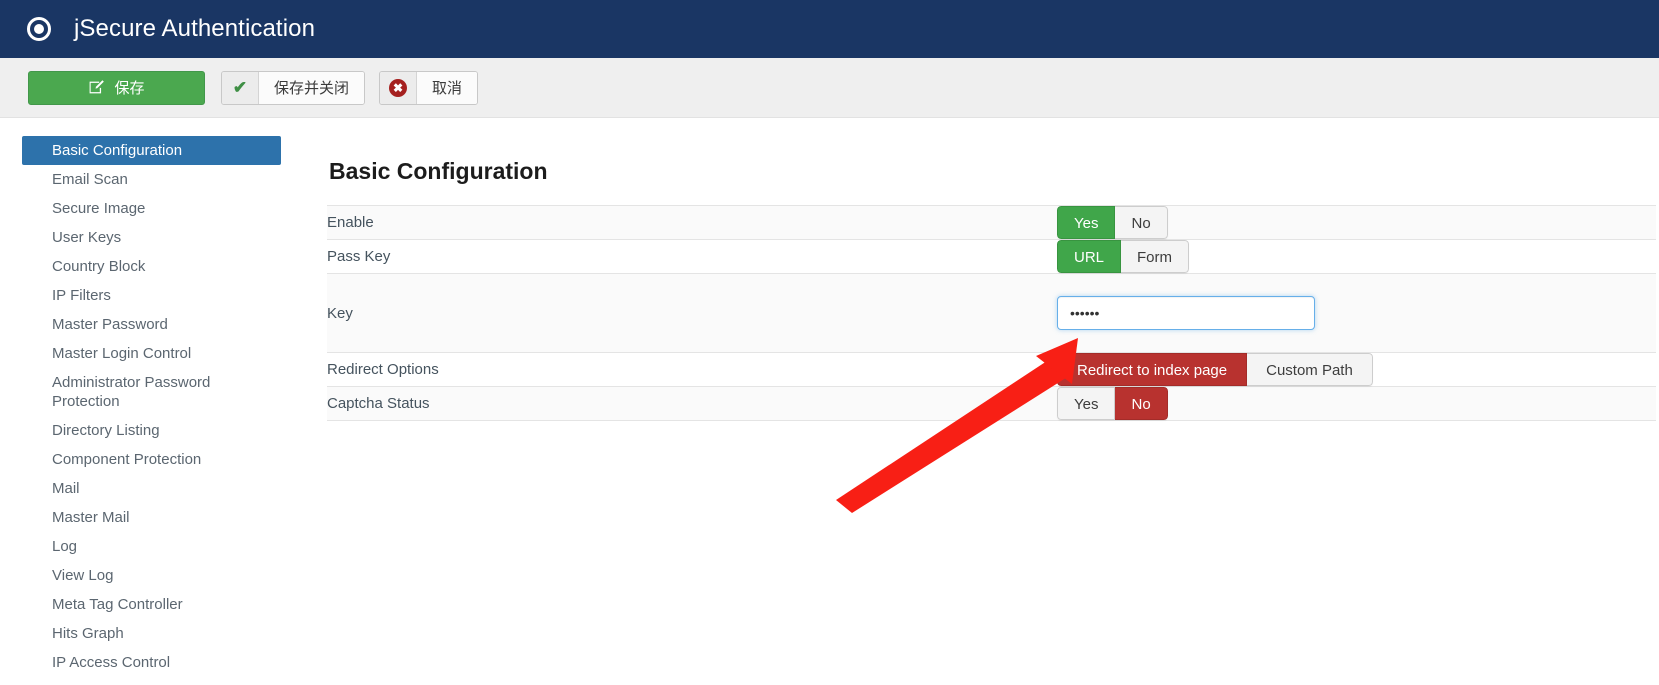 This screenshot has width=1659, height=685. Describe the element at coordinates (131, 392) in the screenshot. I see `sidebar-item-label: Administrator Password Protection` at that location.